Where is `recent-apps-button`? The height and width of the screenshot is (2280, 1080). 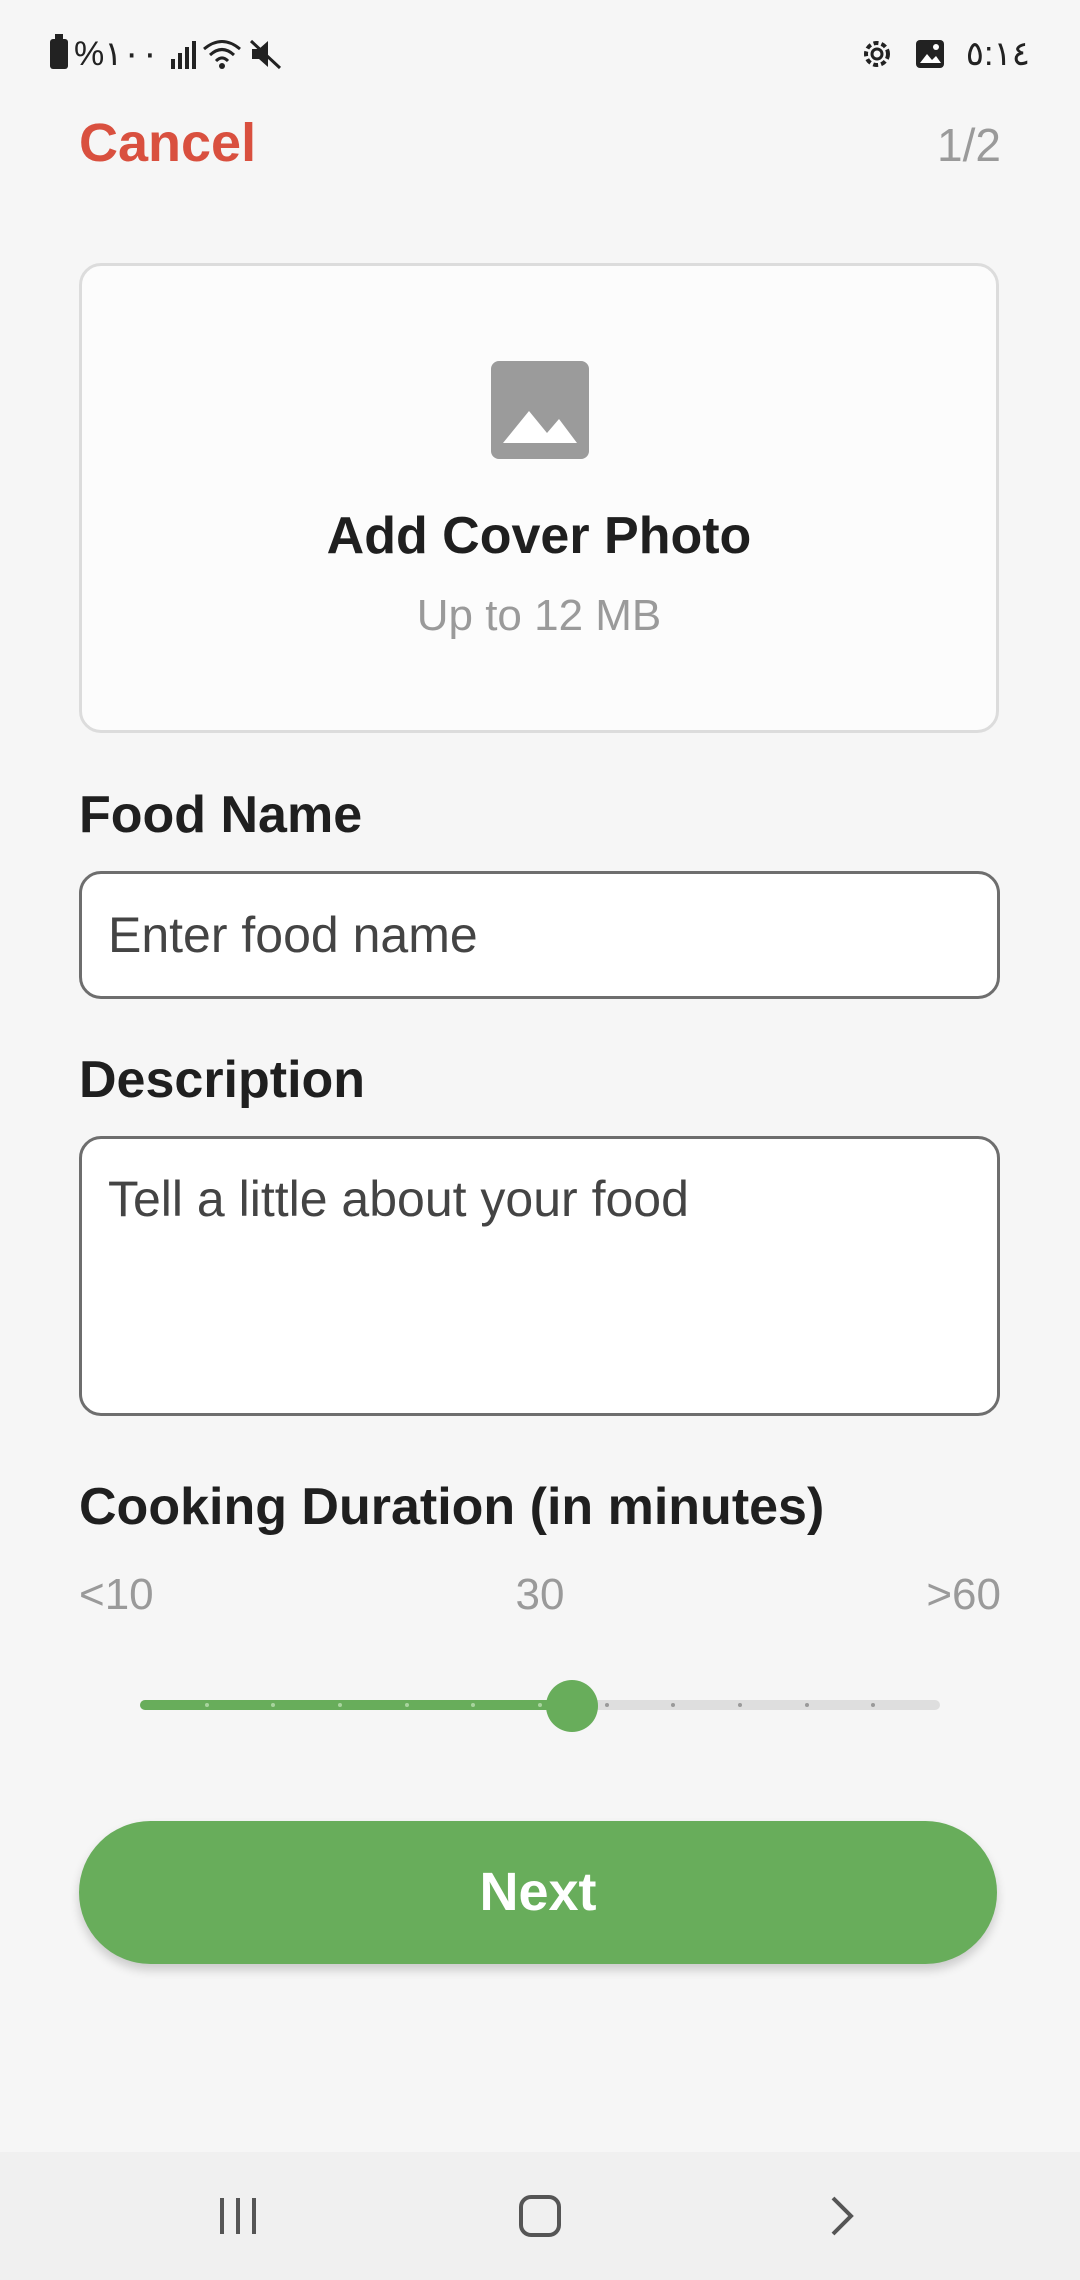 recent-apps-button is located at coordinates (238, 2216).